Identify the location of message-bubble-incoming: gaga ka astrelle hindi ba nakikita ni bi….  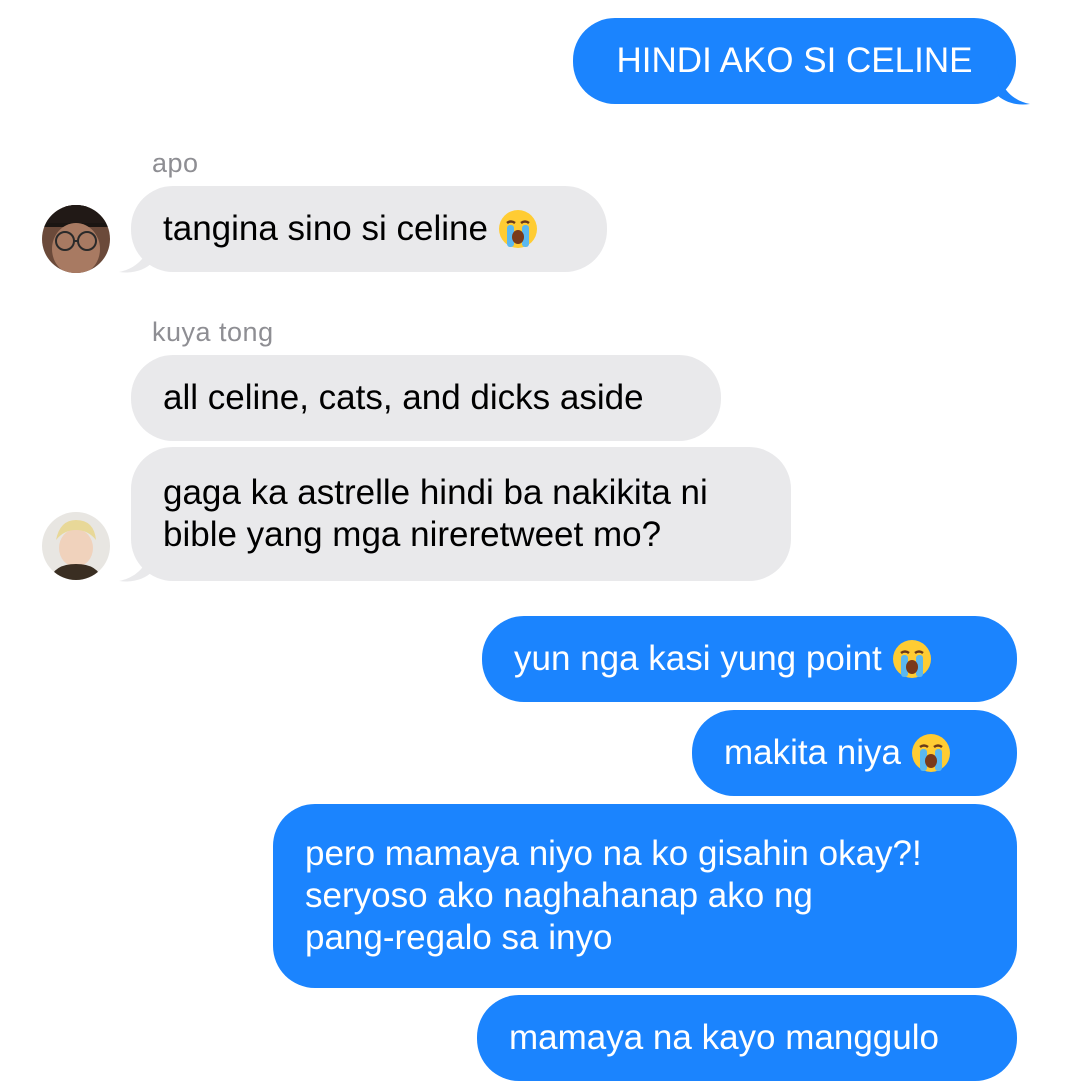
(461, 514).